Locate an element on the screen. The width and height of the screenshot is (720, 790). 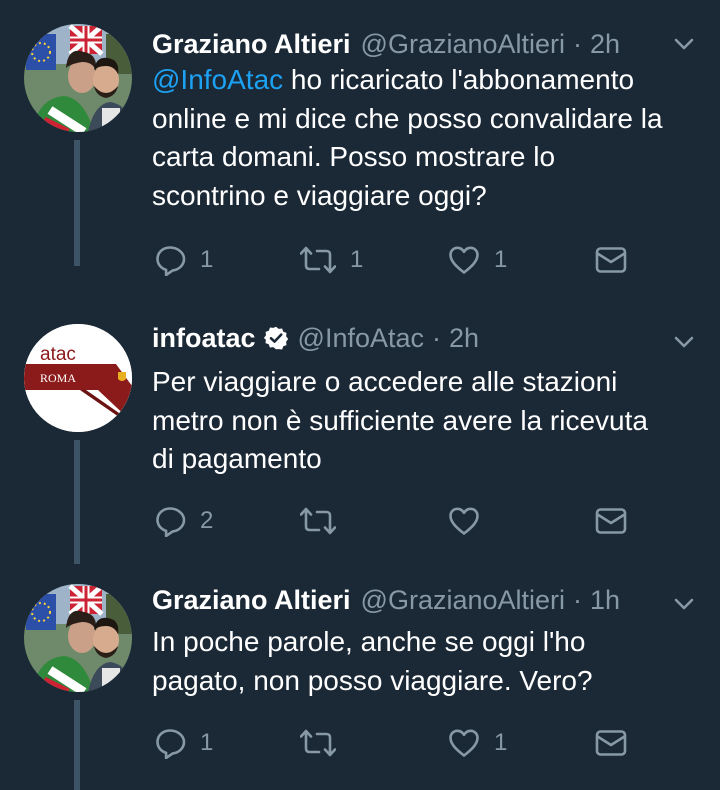
tweet-actions: 1 1 is located at coordinates (397, 743).